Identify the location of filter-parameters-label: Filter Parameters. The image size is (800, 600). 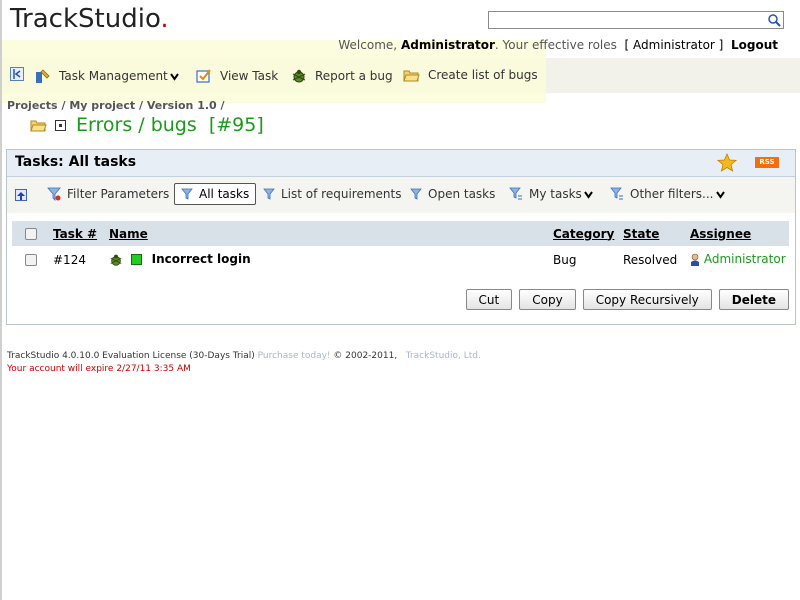
(118, 194).